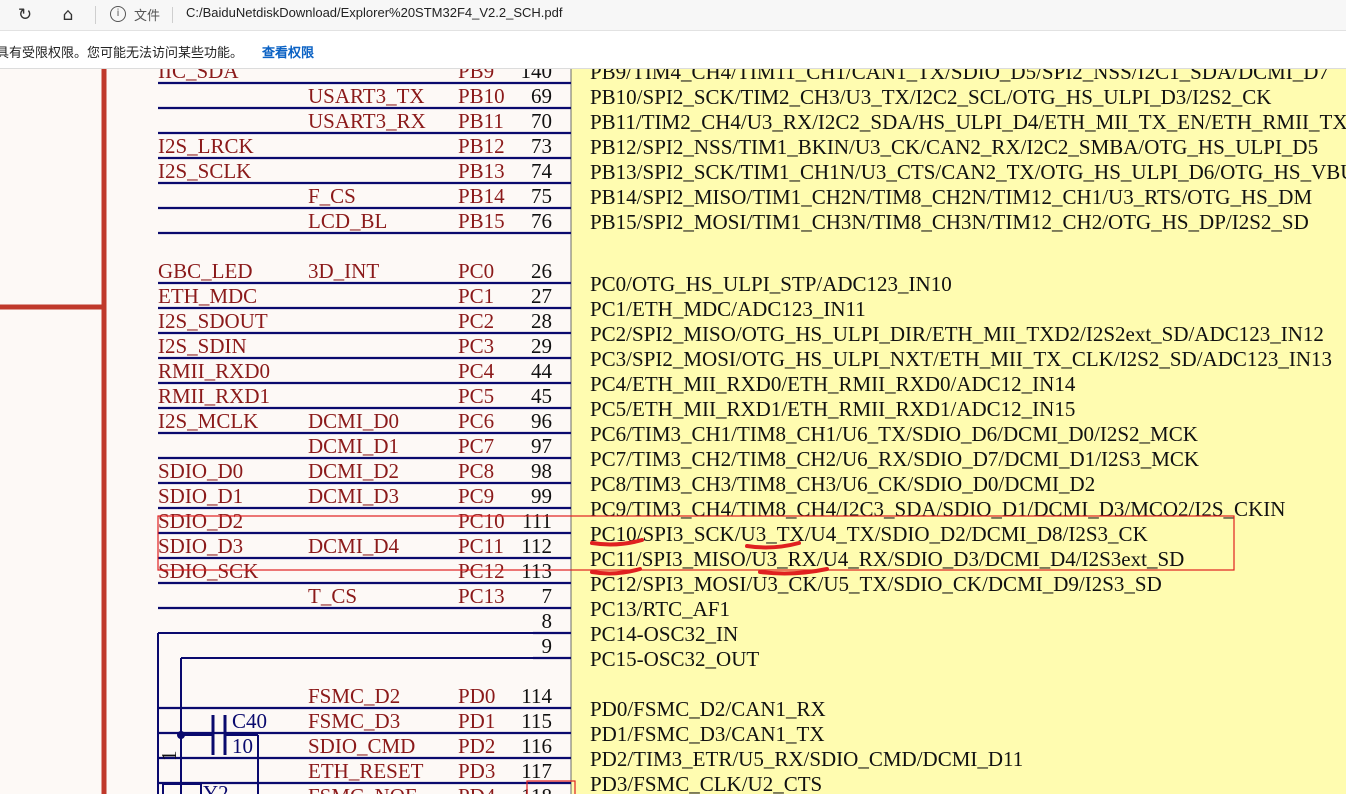 The image size is (1346, 794). What do you see at coordinates (476, 496) in the screenshot?
I see `pin-name: PC9` at bounding box center [476, 496].